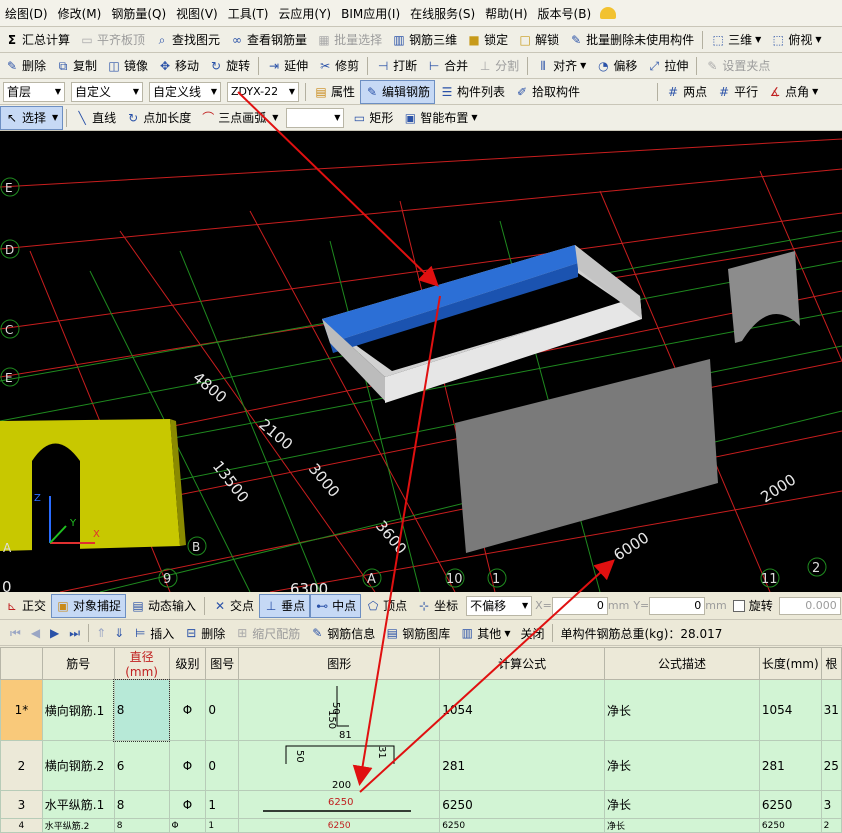 The image size is (842, 833). What do you see at coordinates (498, 66) in the screenshot?
I see `split-button: ⊥ 分割` at bounding box center [498, 66].